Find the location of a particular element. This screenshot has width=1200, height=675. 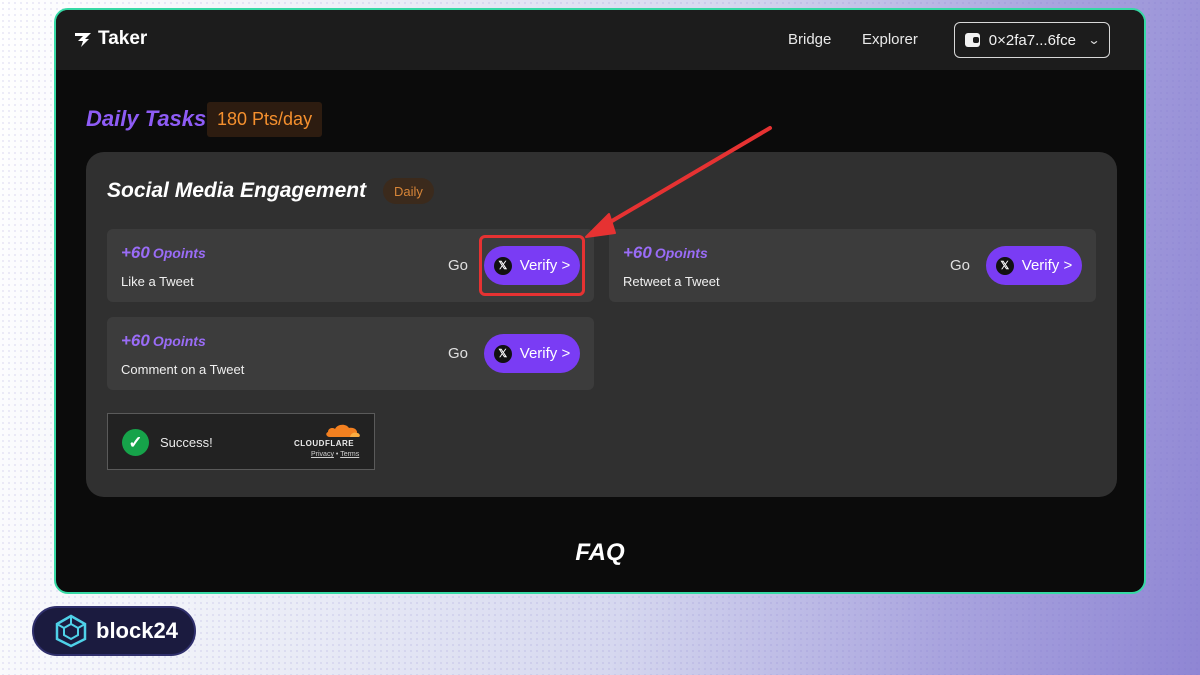

terms-link: Terms is located at coordinates (349, 454).